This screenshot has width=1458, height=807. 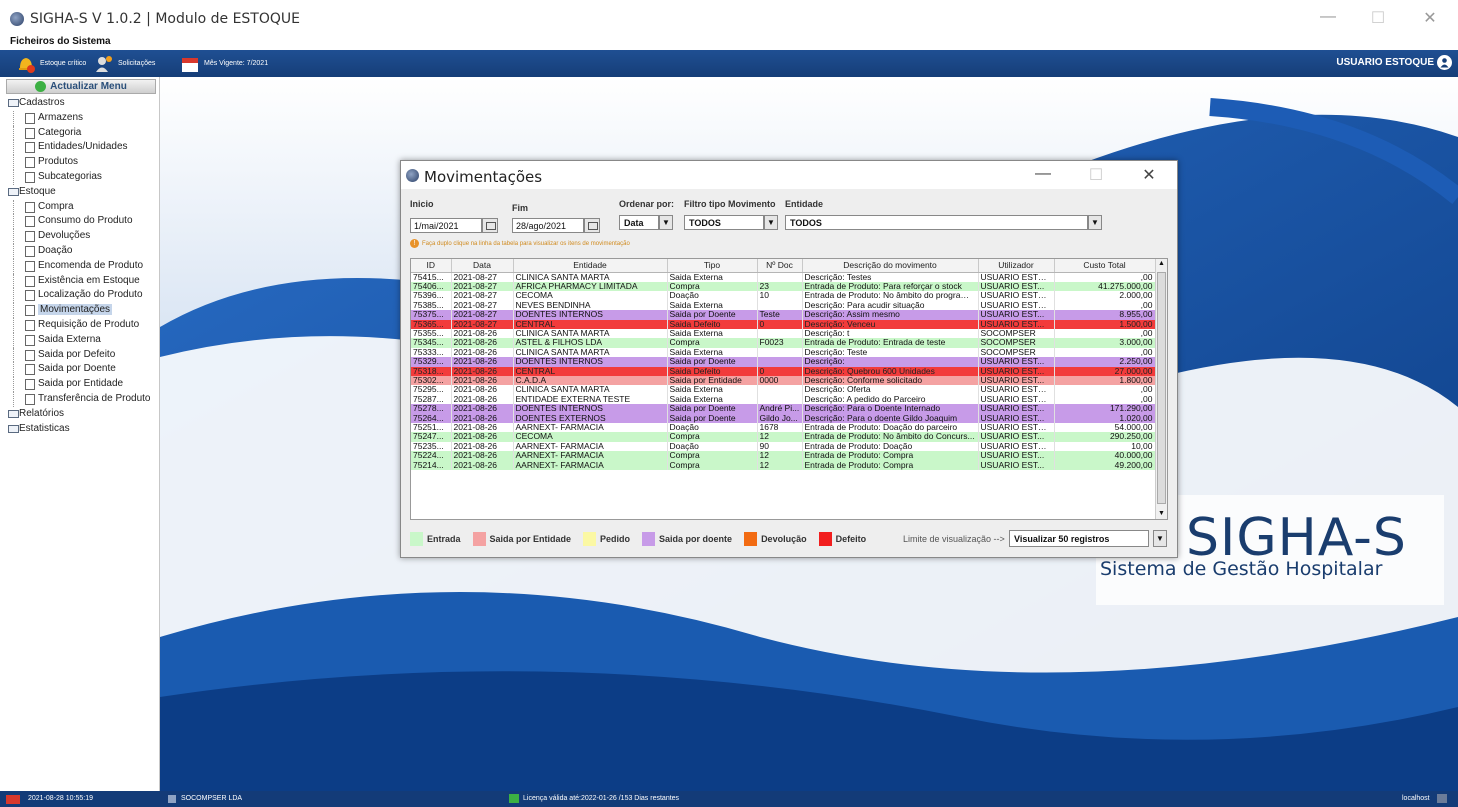 I want to click on scrollbar-thumb, so click(x=1161, y=388).